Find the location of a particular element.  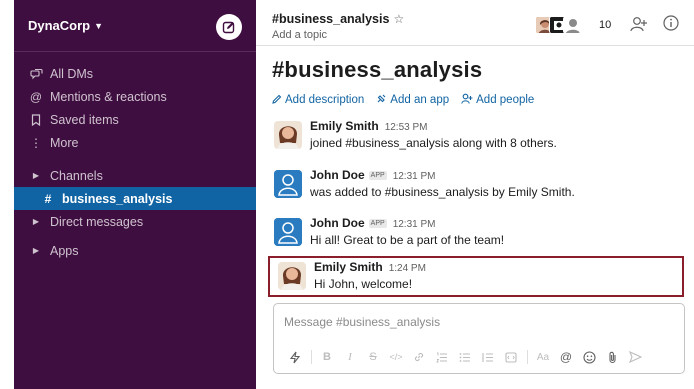

info-icon is located at coordinates (671, 23).